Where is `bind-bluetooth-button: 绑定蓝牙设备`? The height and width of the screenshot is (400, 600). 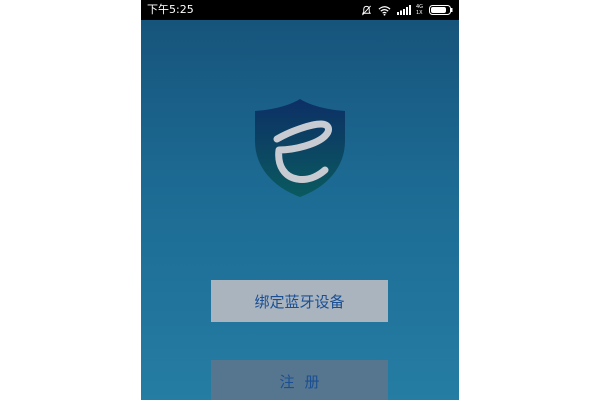 bind-bluetooth-button: 绑定蓝牙设备 is located at coordinates (299, 301).